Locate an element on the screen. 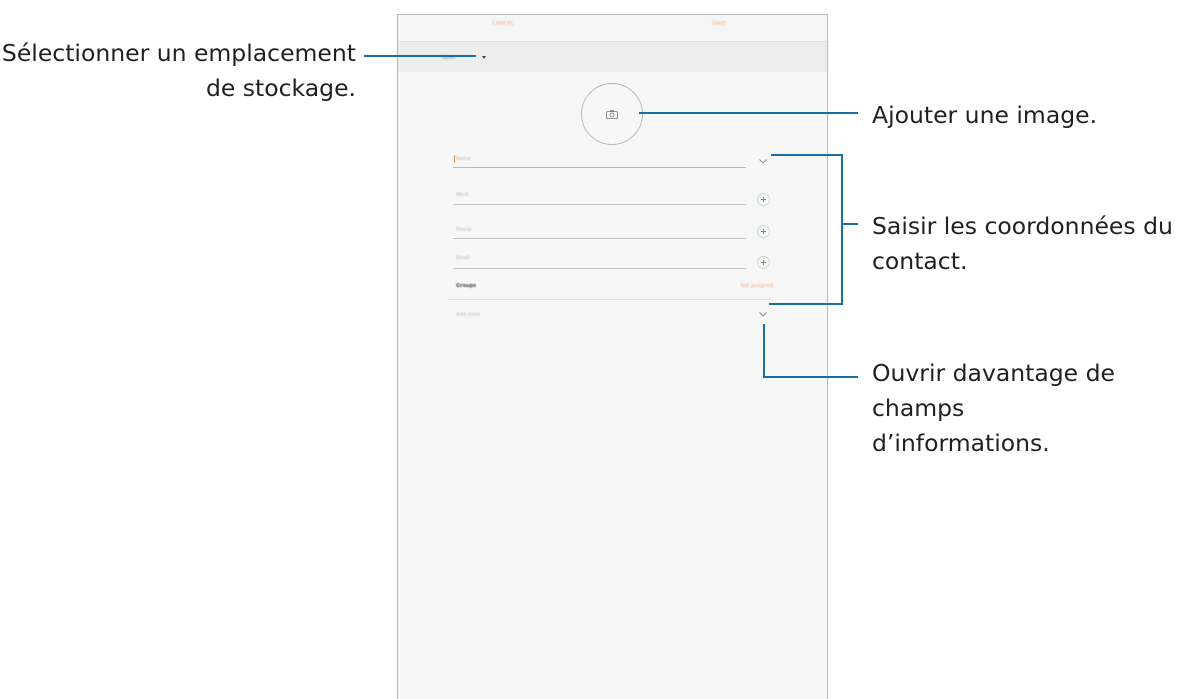 Image resolution: width=1202 pixels, height=699 pixels. callout-more-line2: d’informations. is located at coordinates (961, 443).